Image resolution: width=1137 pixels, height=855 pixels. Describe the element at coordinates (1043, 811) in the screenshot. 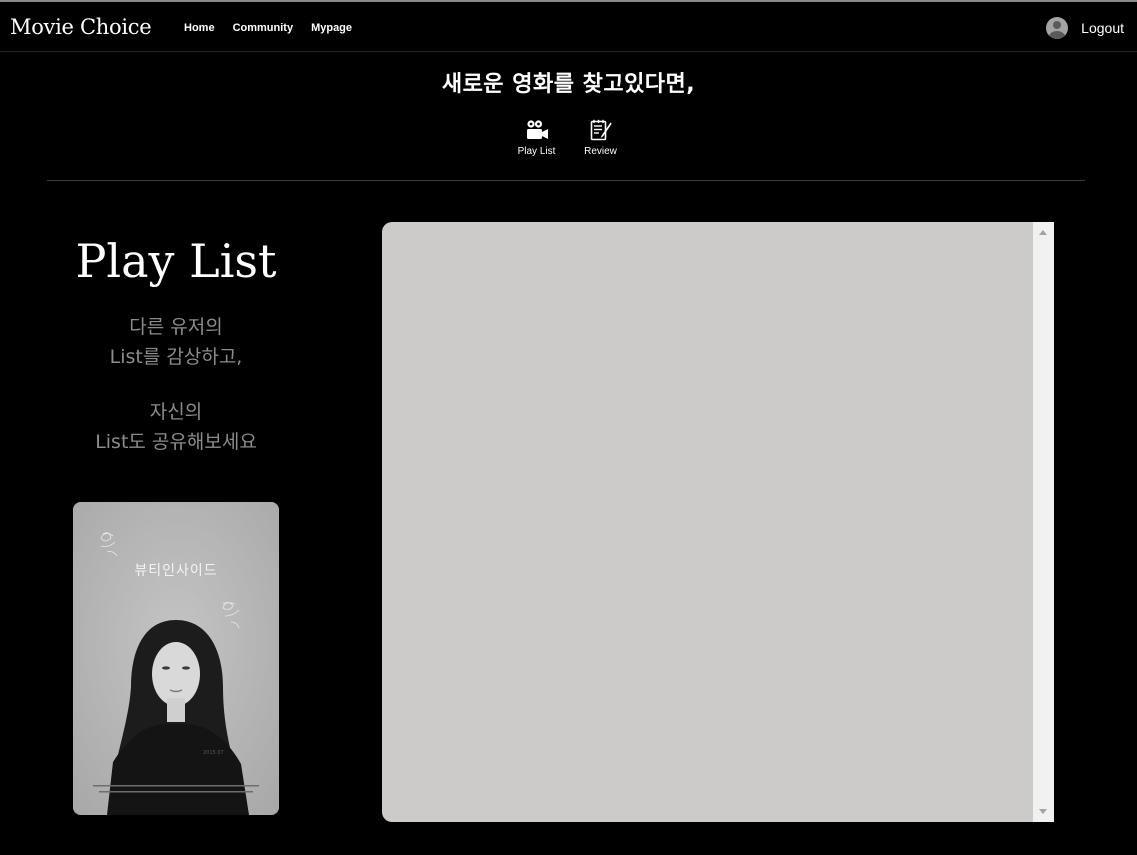

I see `scroll-down-icon` at that location.